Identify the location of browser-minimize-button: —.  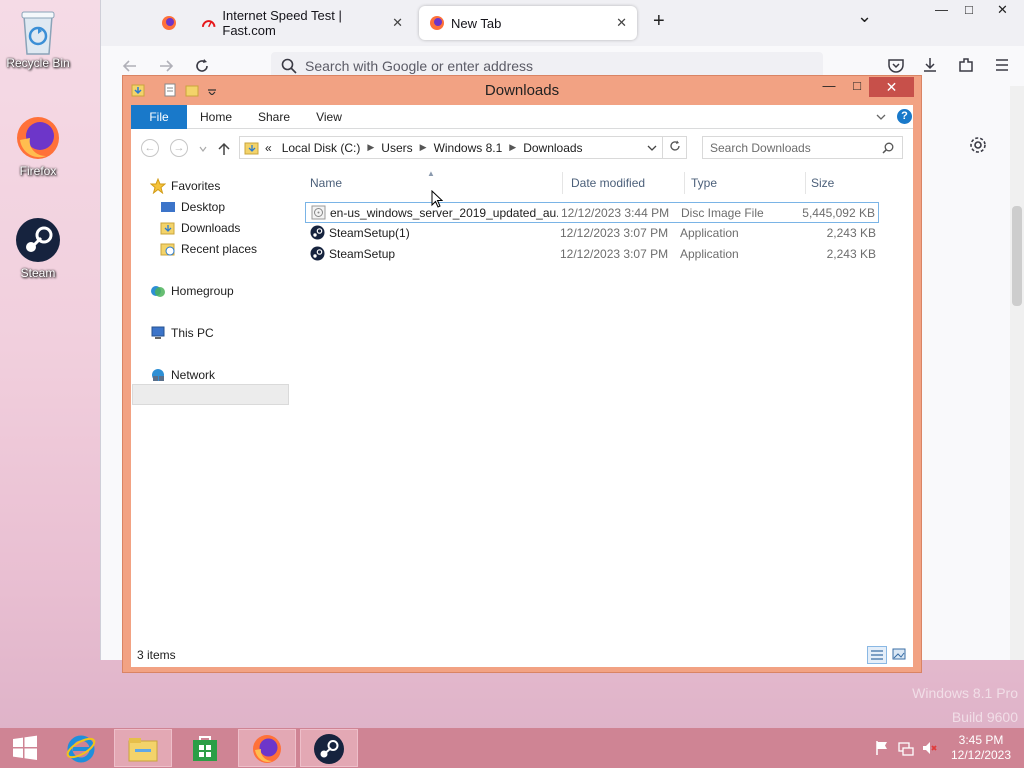
(941, 9).